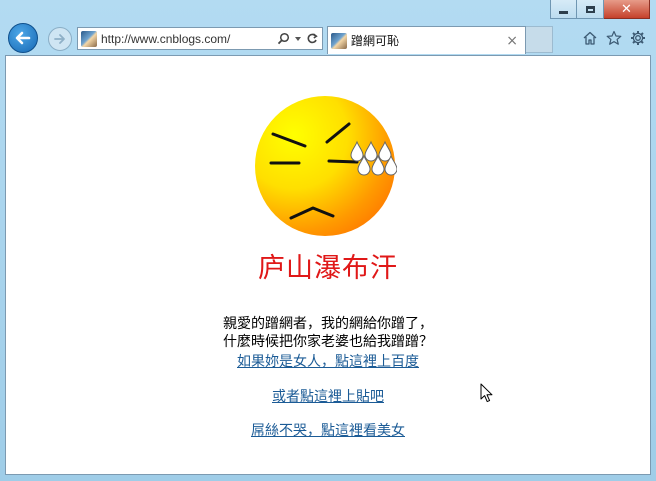 Image resolution: width=656 pixels, height=481 pixels. What do you see at coordinates (339, 40) in the screenshot?
I see `tab-favicon-icon` at bounding box center [339, 40].